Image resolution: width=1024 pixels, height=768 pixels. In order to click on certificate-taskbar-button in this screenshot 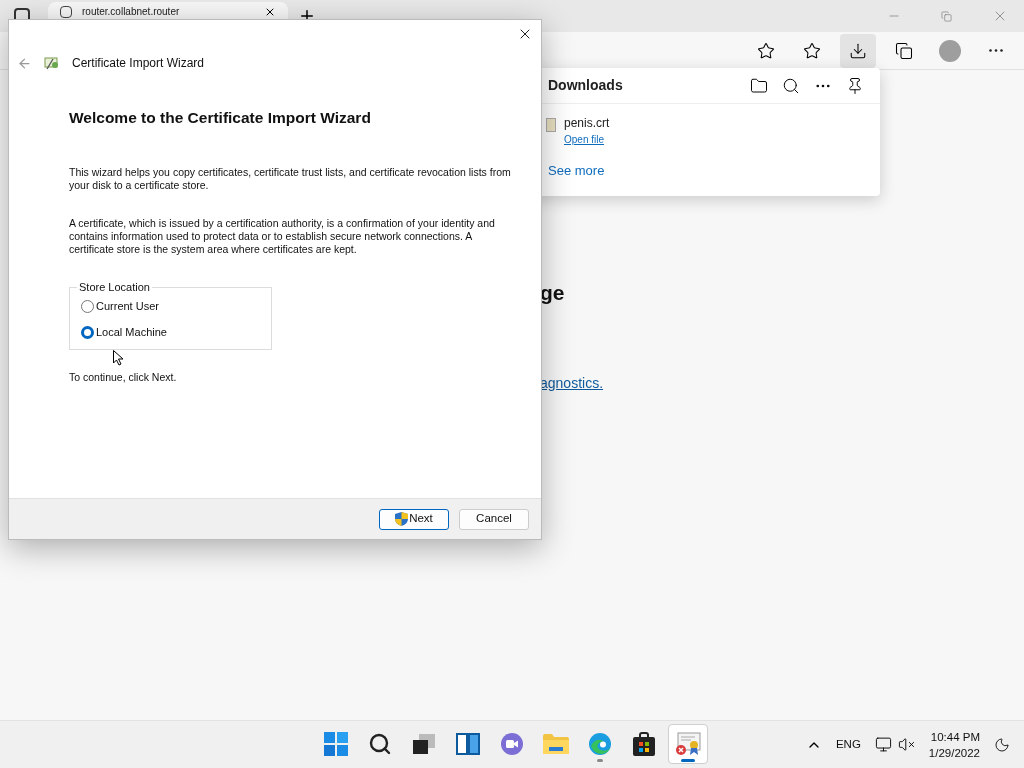, I will do `click(688, 744)`.